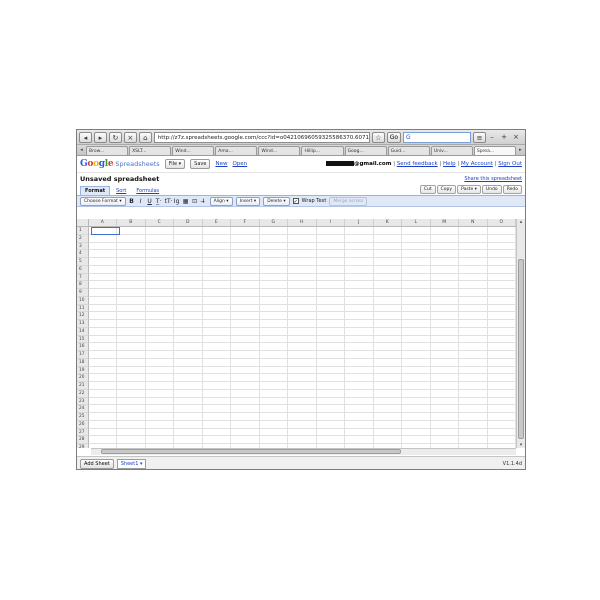  What do you see at coordinates (83, 409) in the screenshot?
I see `row-header: 24` at bounding box center [83, 409].